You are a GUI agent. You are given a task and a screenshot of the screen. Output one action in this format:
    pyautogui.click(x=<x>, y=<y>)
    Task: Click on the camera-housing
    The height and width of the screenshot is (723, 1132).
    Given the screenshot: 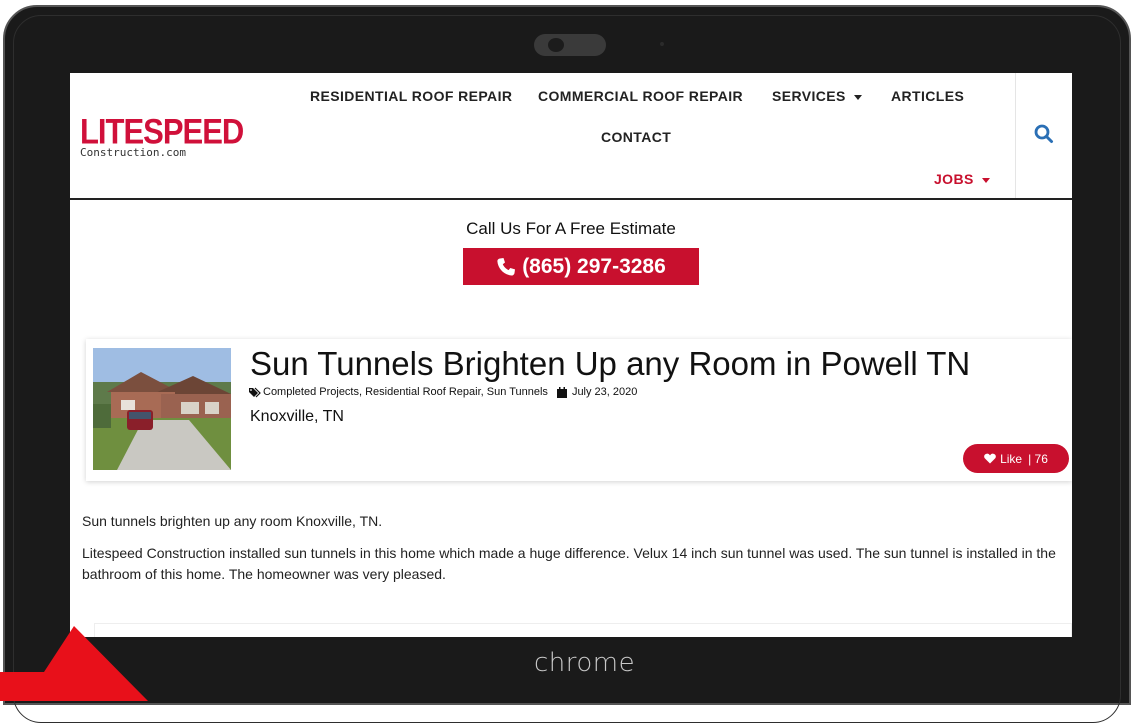 What is the action you would take?
    pyautogui.click(x=570, y=45)
    